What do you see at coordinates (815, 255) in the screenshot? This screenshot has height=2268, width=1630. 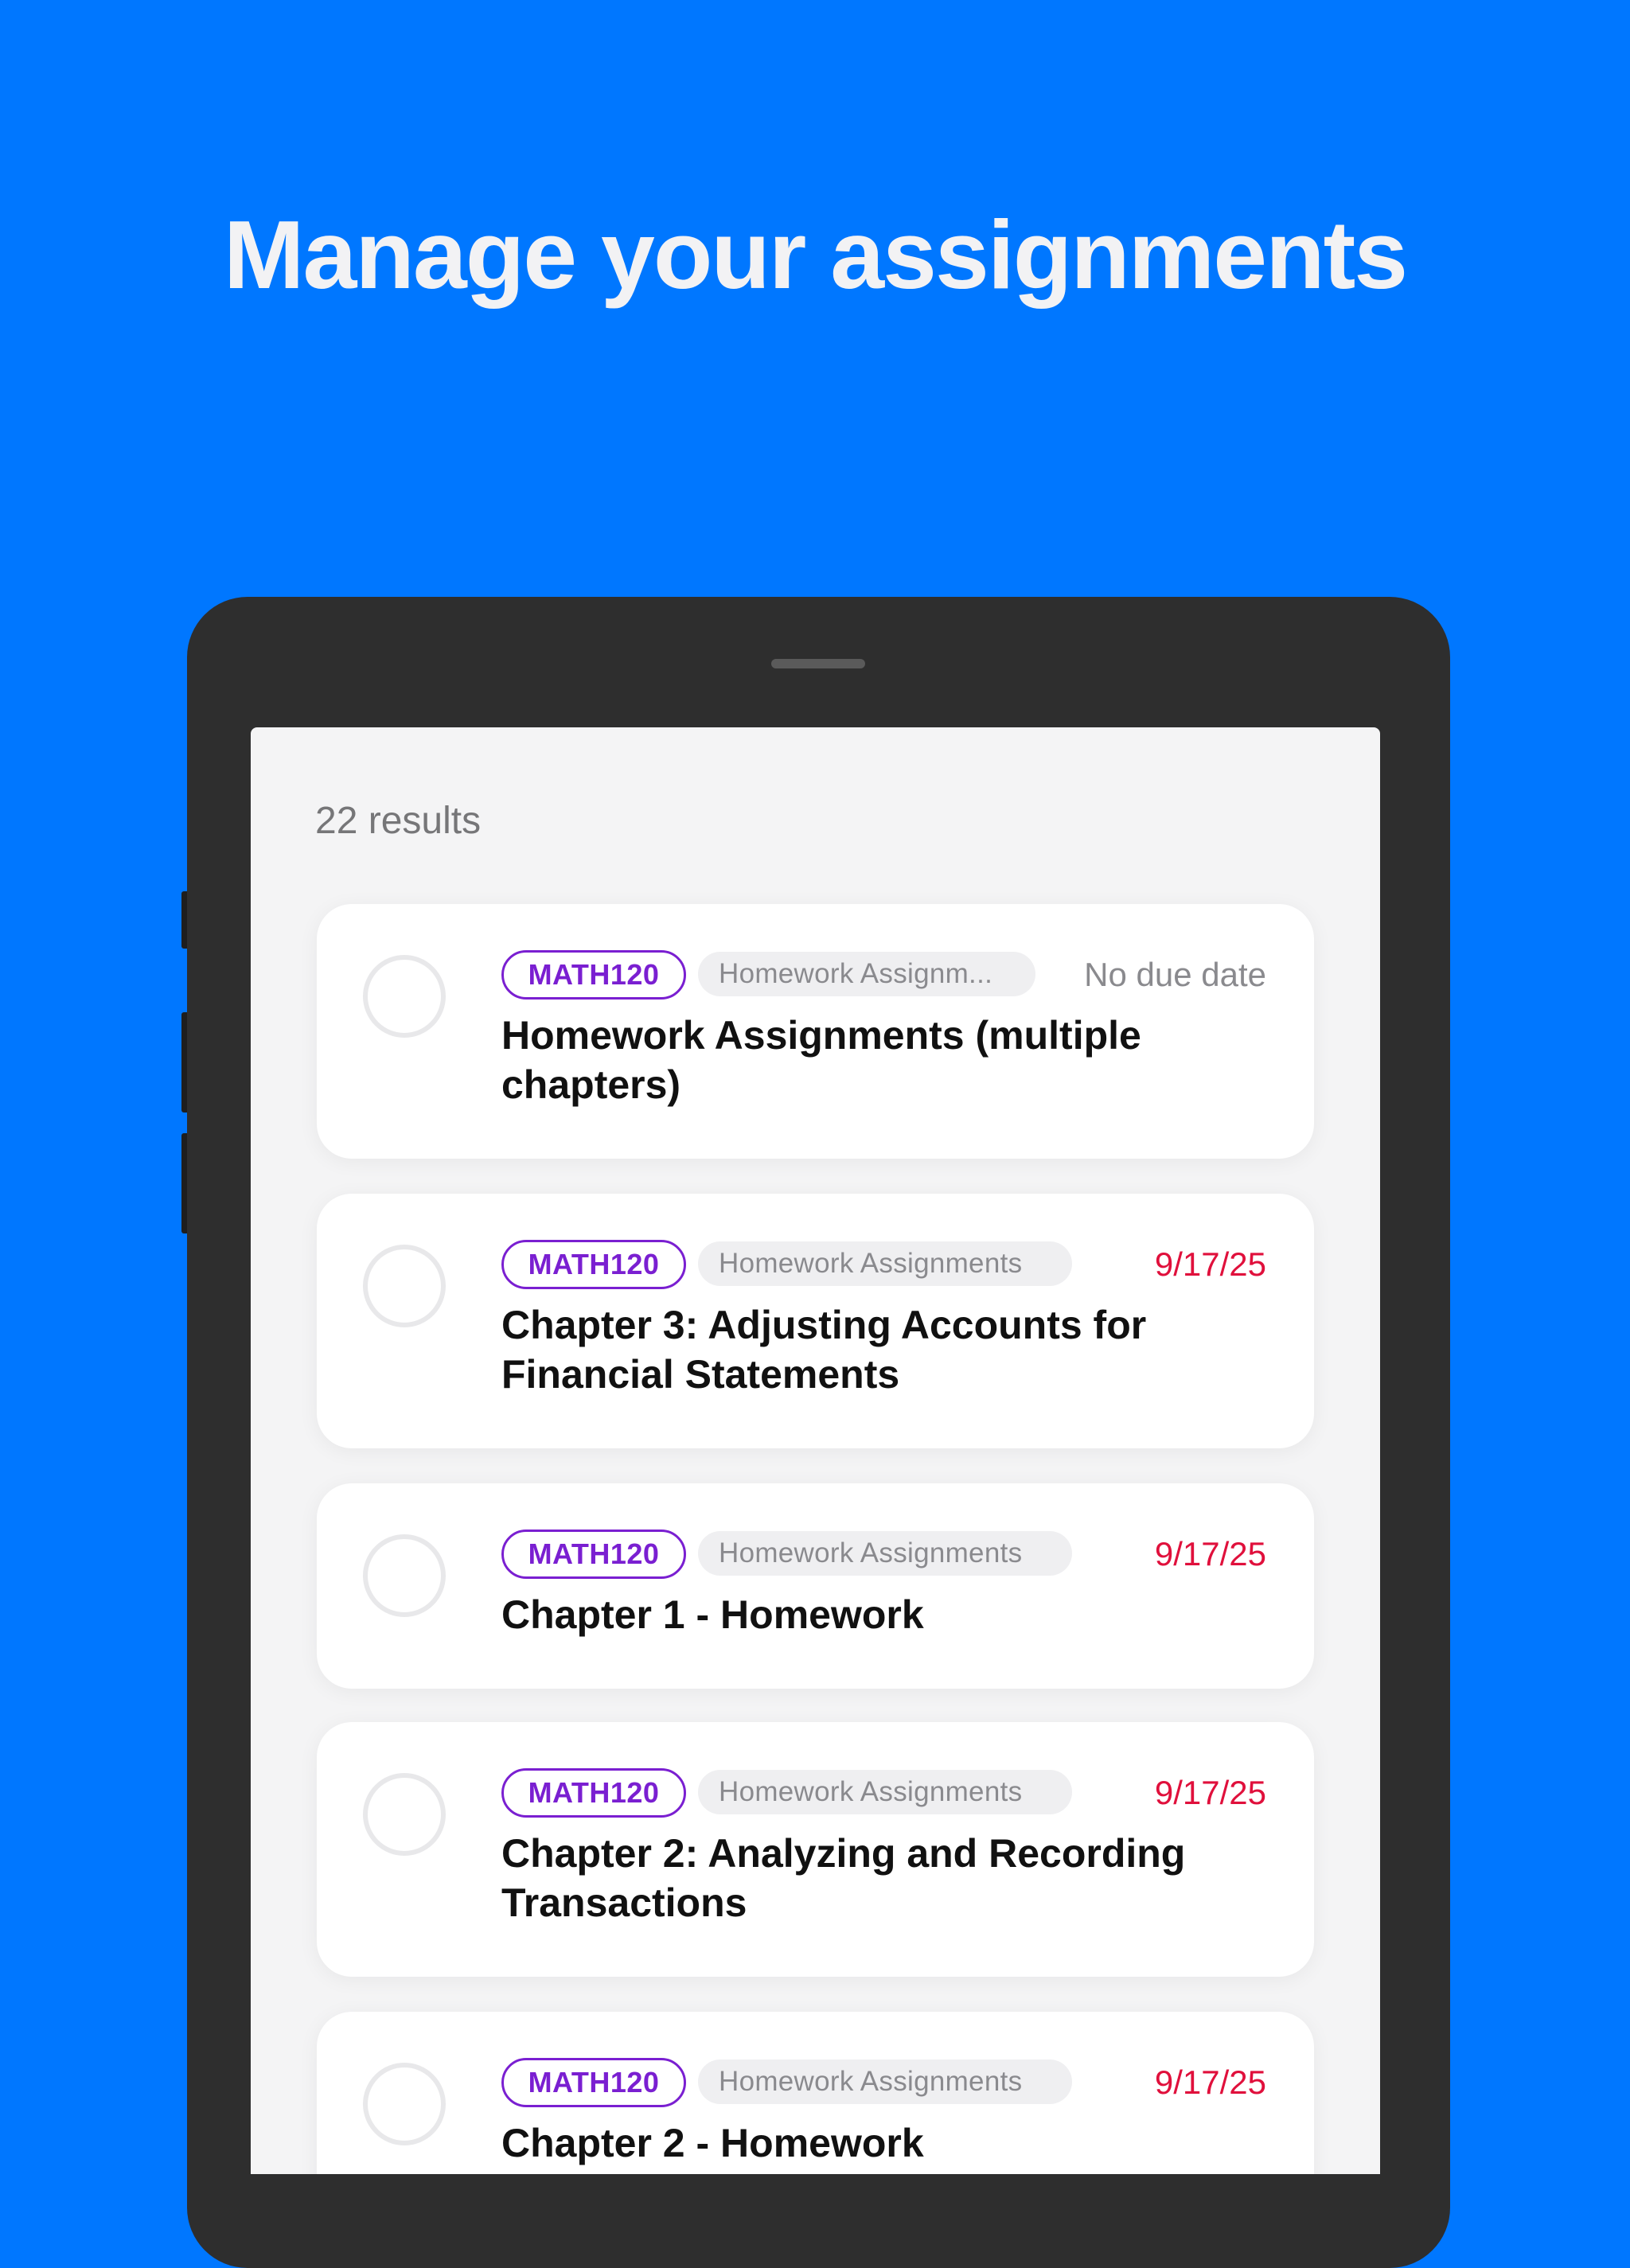 I see `headline: Manage your assignments` at bounding box center [815, 255].